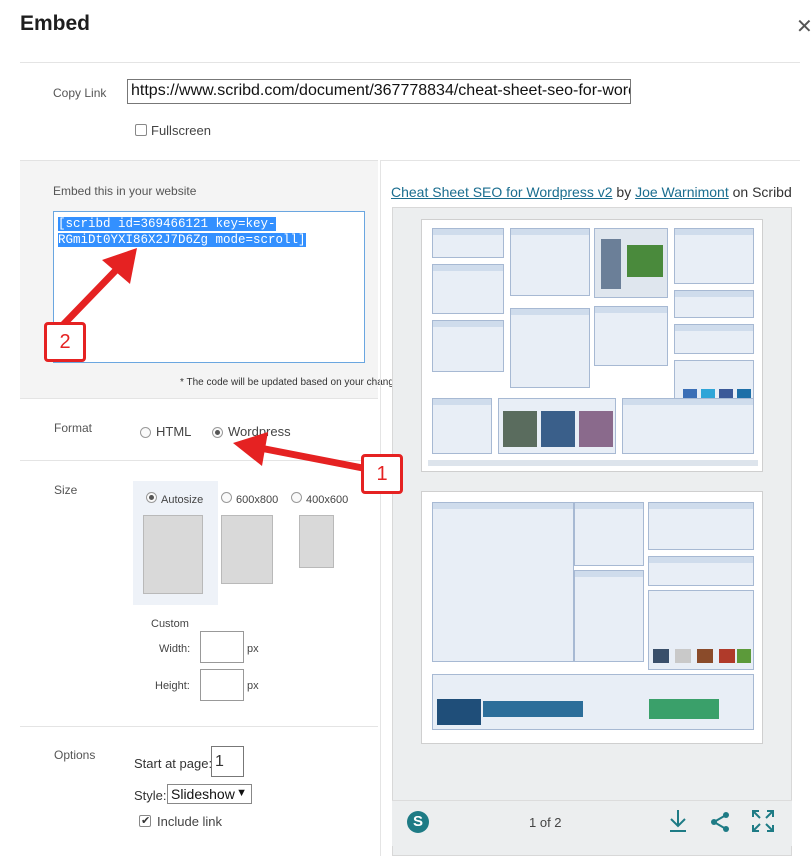 This screenshot has width=812, height=856. What do you see at coordinates (65, 342) in the screenshot?
I see `annotation-2-badge: 2` at bounding box center [65, 342].